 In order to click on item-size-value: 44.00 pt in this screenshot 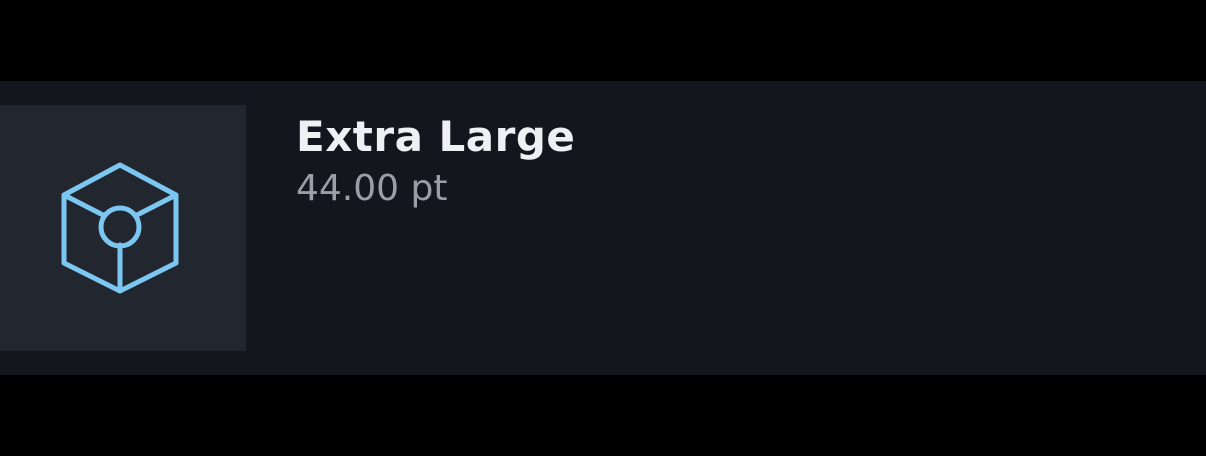, I will do `click(372, 188)`.